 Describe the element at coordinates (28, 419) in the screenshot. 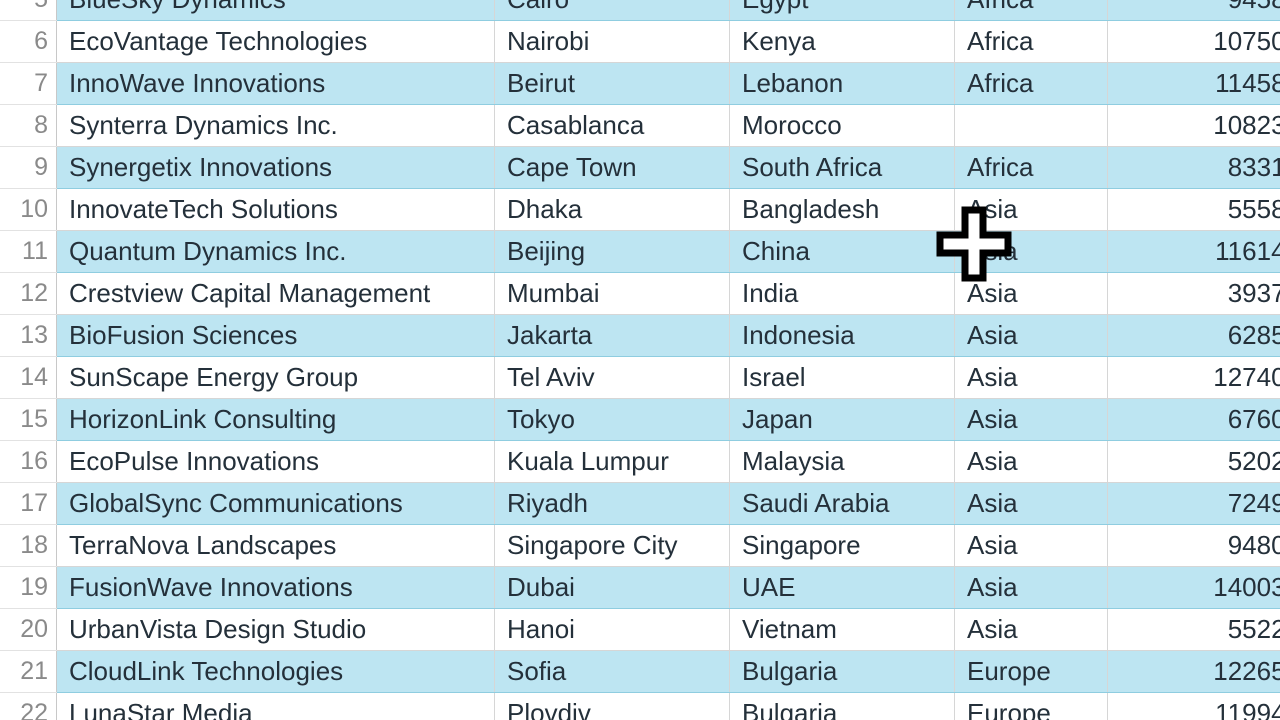

I see `row-header-15: 15` at that location.